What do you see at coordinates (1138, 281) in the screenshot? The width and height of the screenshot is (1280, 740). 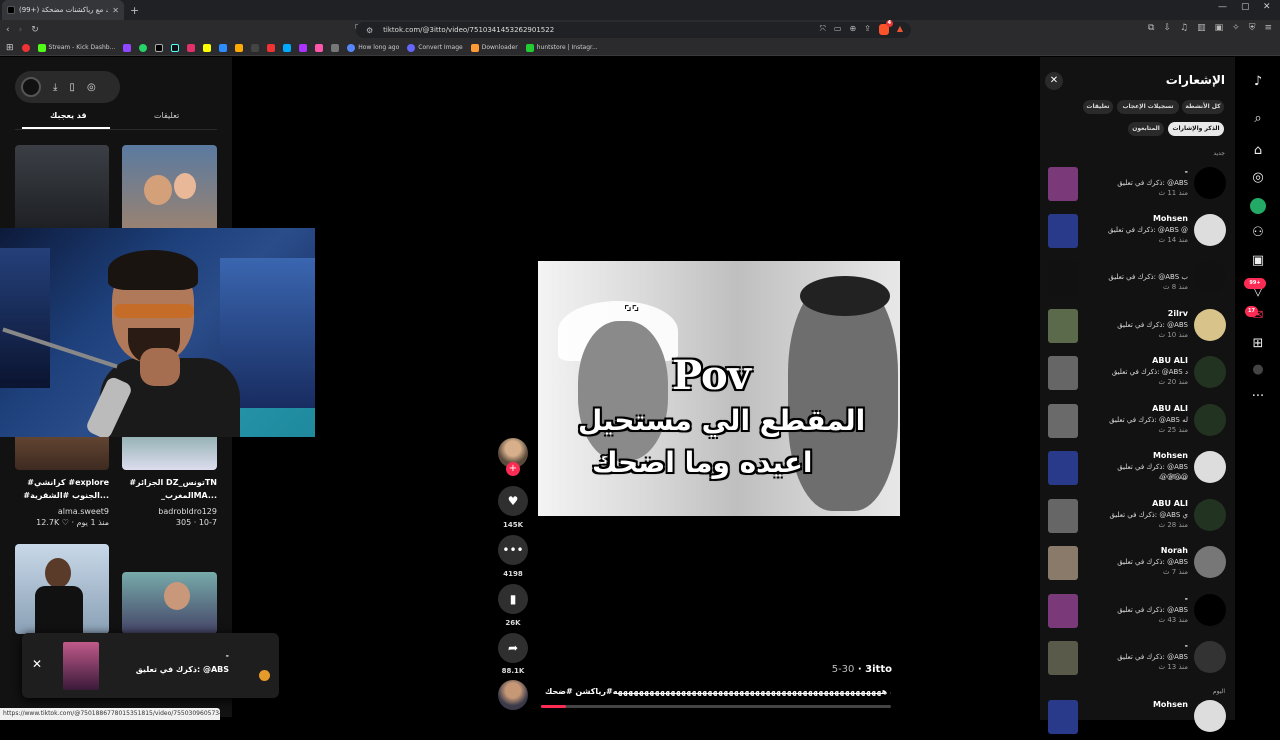 I see `notification-item: ذكرك في تعليق: @ABS ب منذ 8 ث` at bounding box center [1138, 281].